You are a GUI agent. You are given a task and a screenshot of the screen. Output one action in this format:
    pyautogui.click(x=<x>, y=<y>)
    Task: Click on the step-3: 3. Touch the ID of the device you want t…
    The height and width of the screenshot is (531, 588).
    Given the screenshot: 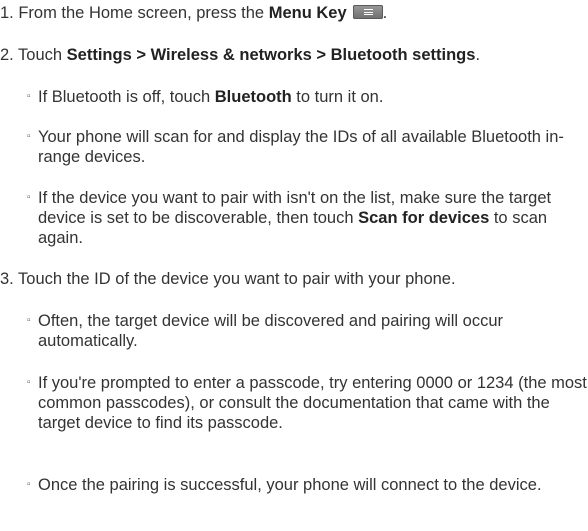 What is the action you would take?
    pyautogui.click(x=228, y=279)
    